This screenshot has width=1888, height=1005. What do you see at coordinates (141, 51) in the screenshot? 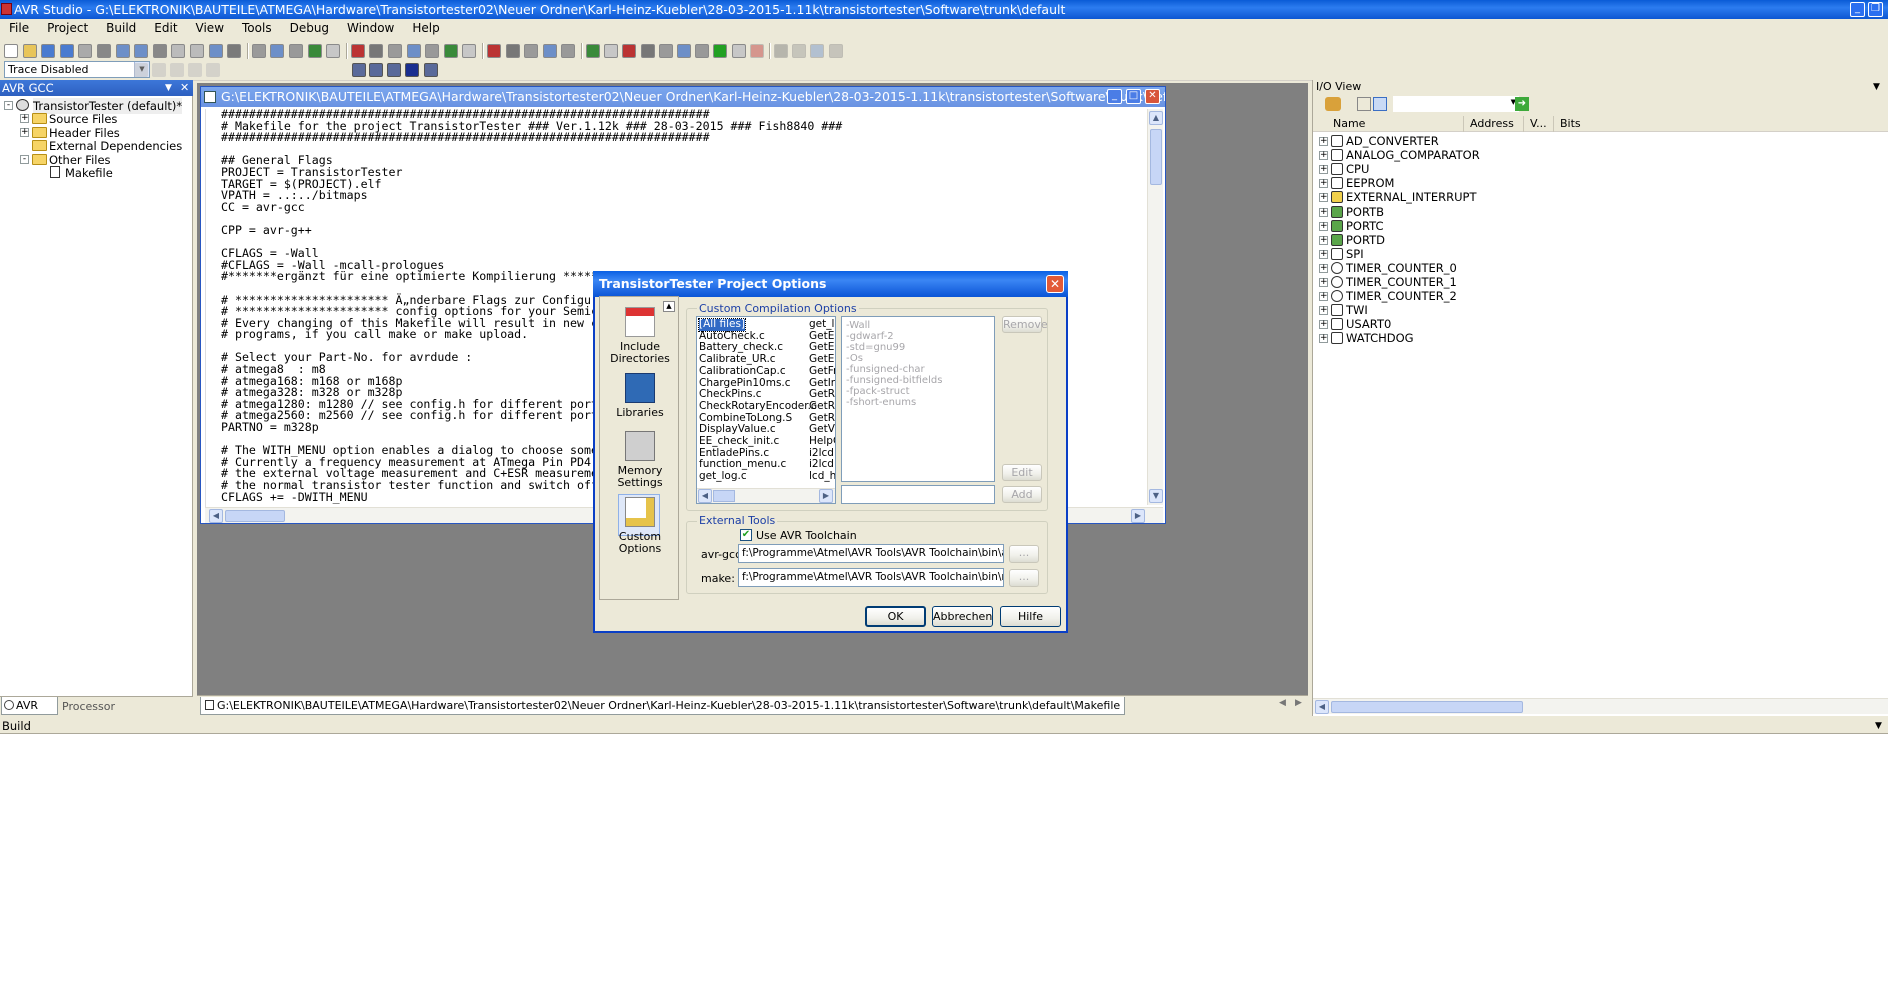
I see `paste-icon` at bounding box center [141, 51].